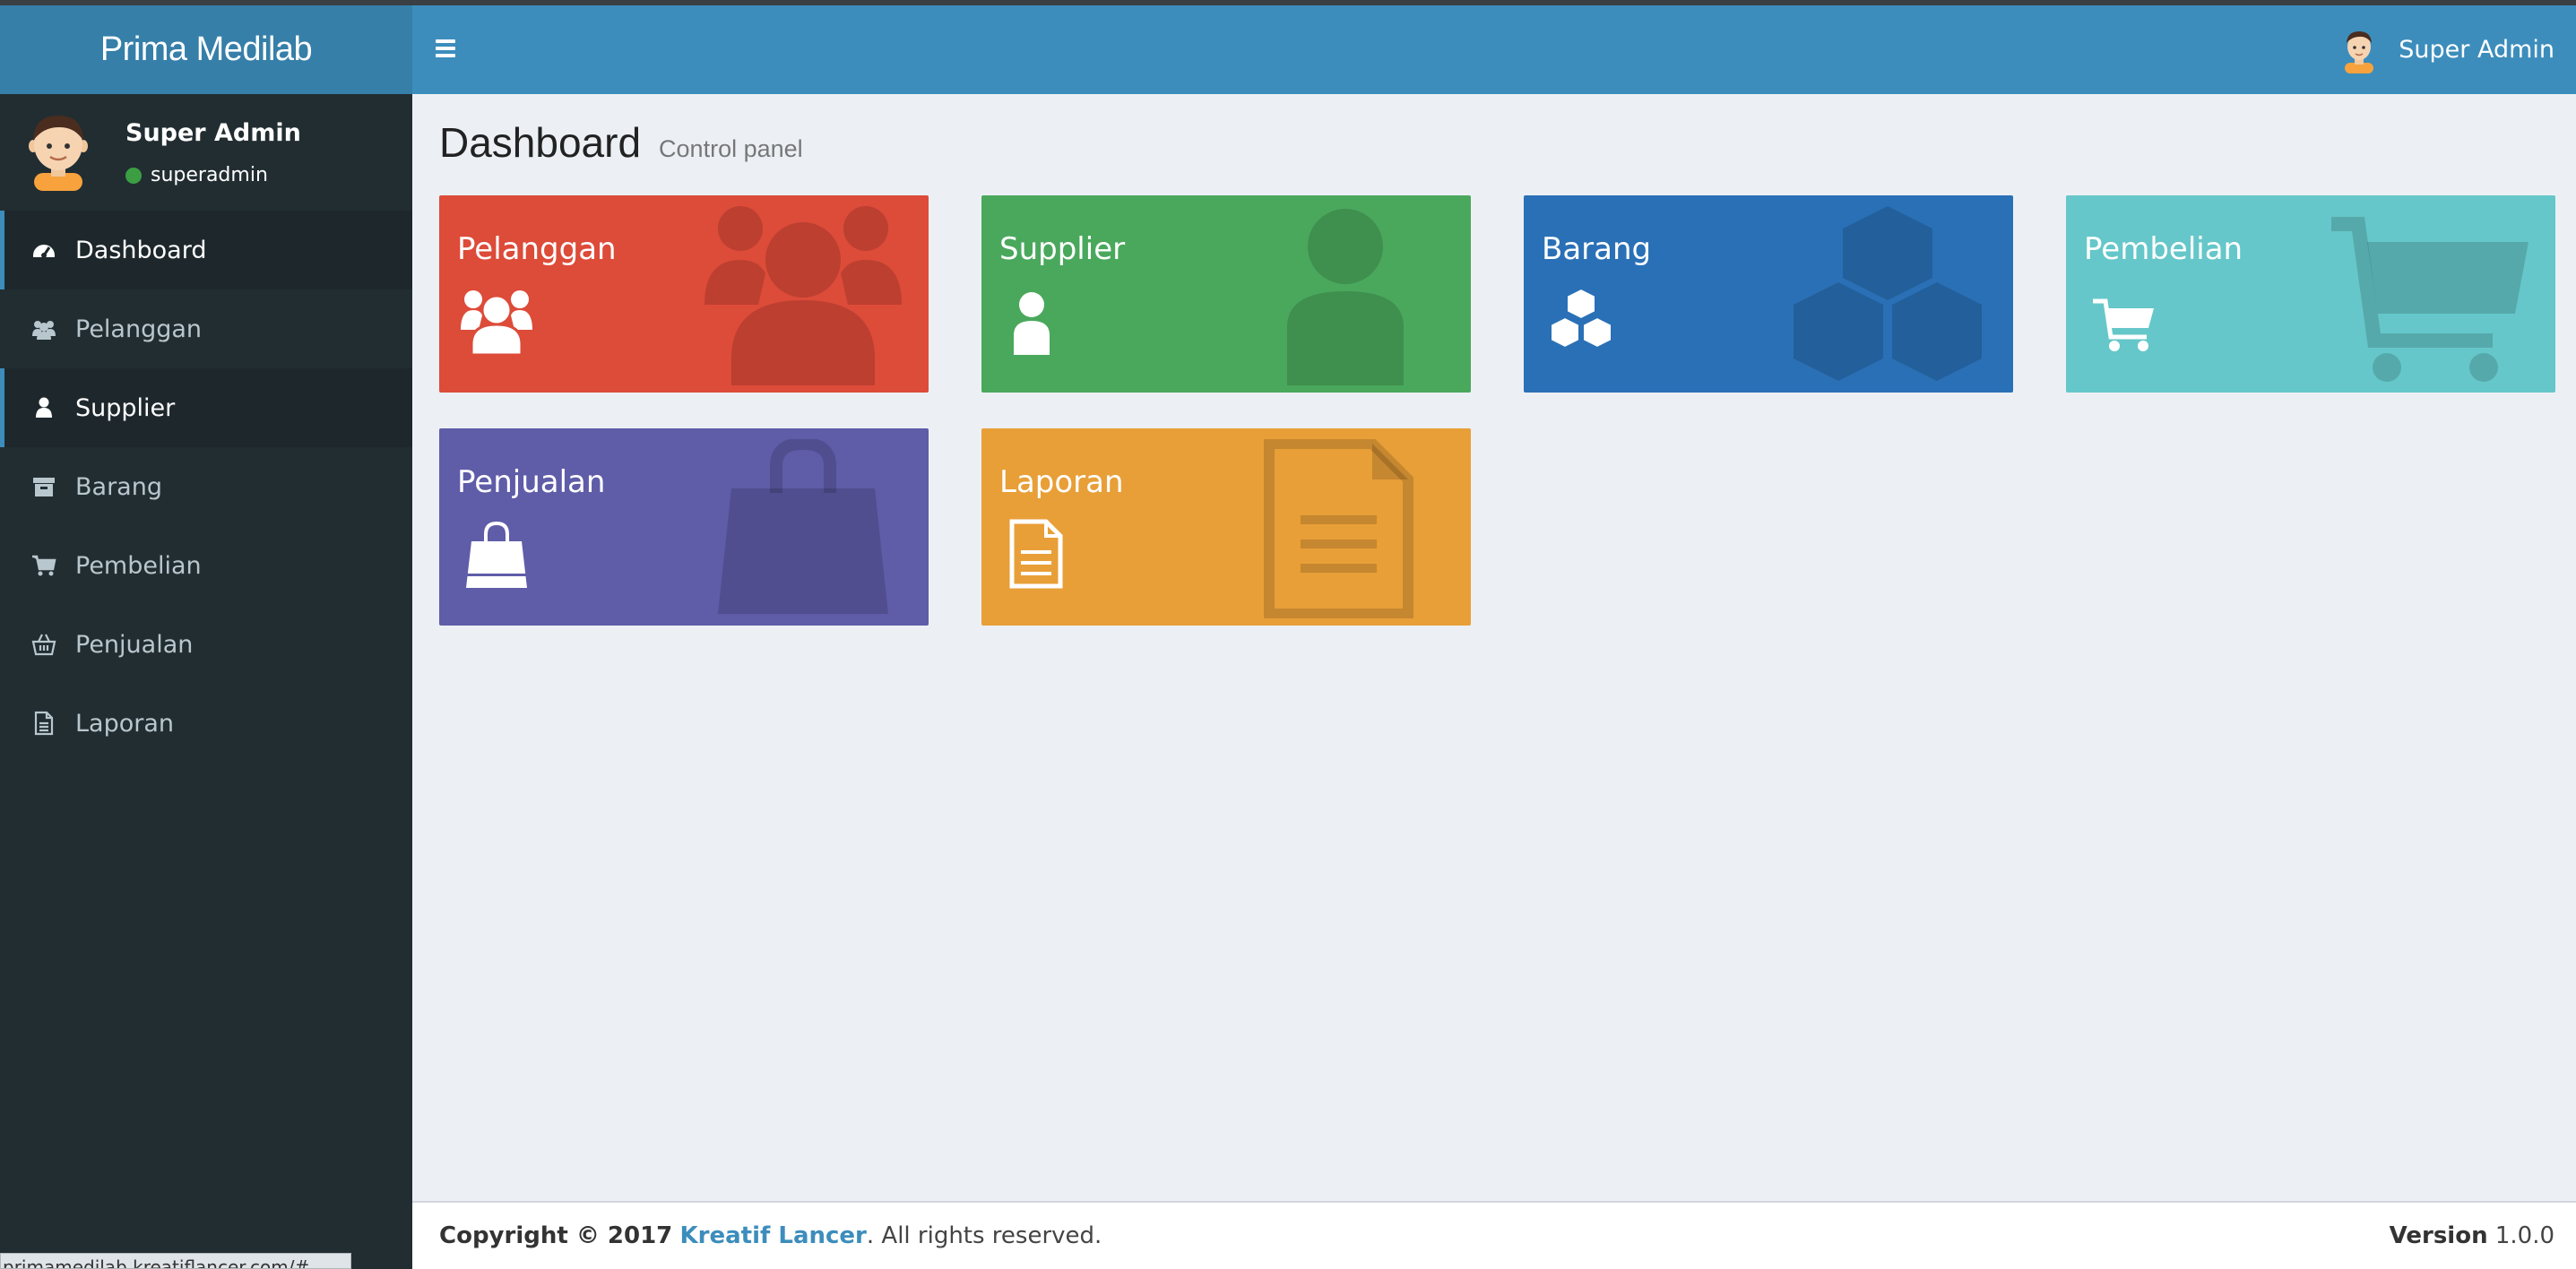  What do you see at coordinates (2524, 1236) in the screenshot?
I see `version-number: 1.0.0` at bounding box center [2524, 1236].